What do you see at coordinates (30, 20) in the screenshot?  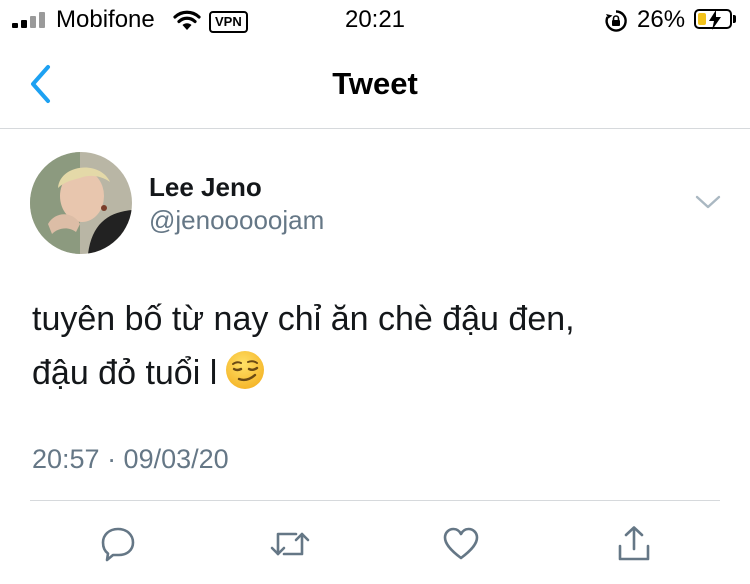 I see `signal-icon` at bounding box center [30, 20].